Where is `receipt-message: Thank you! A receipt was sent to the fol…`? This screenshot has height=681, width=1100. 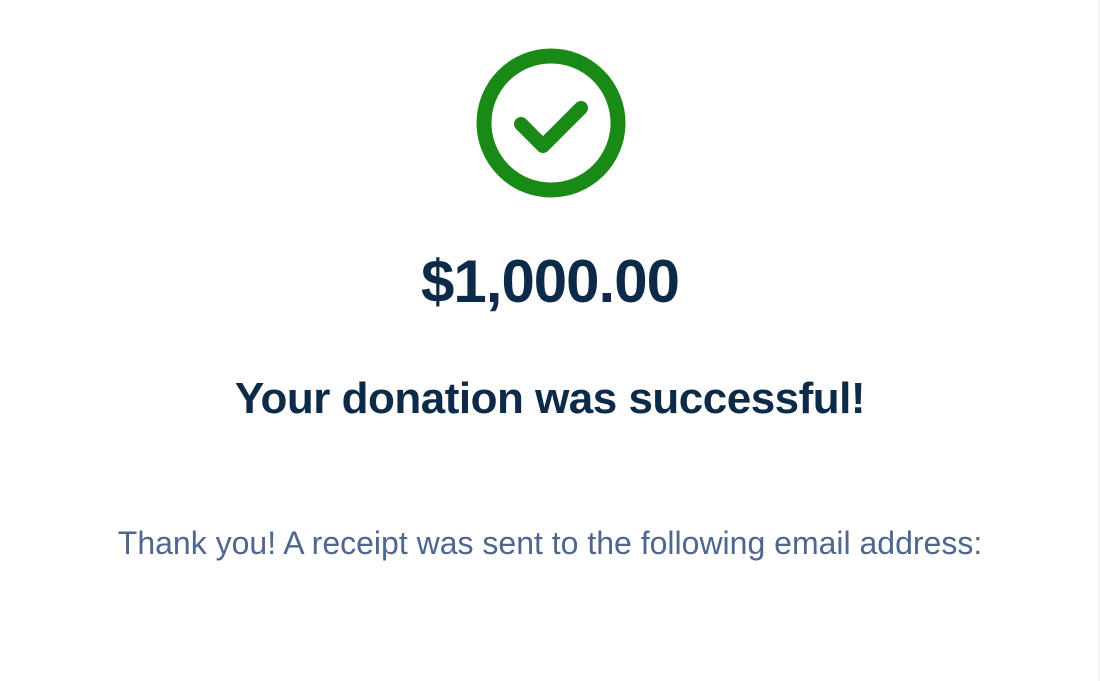
receipt-message: Thank you! A receipt was sent to the fol… is located at coordinates (550, 543).